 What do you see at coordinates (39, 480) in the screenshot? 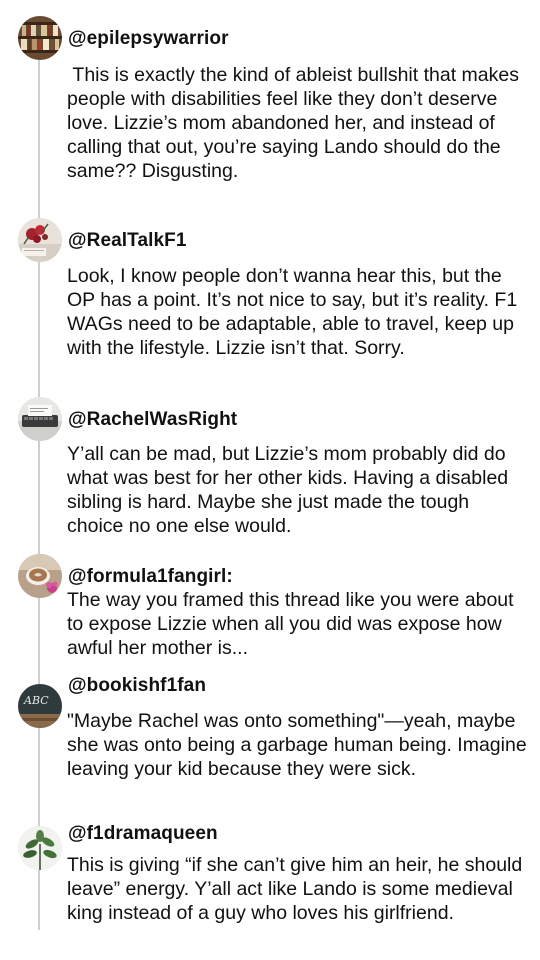
I see `thread-connector-line` at bounding box center [39, 480].